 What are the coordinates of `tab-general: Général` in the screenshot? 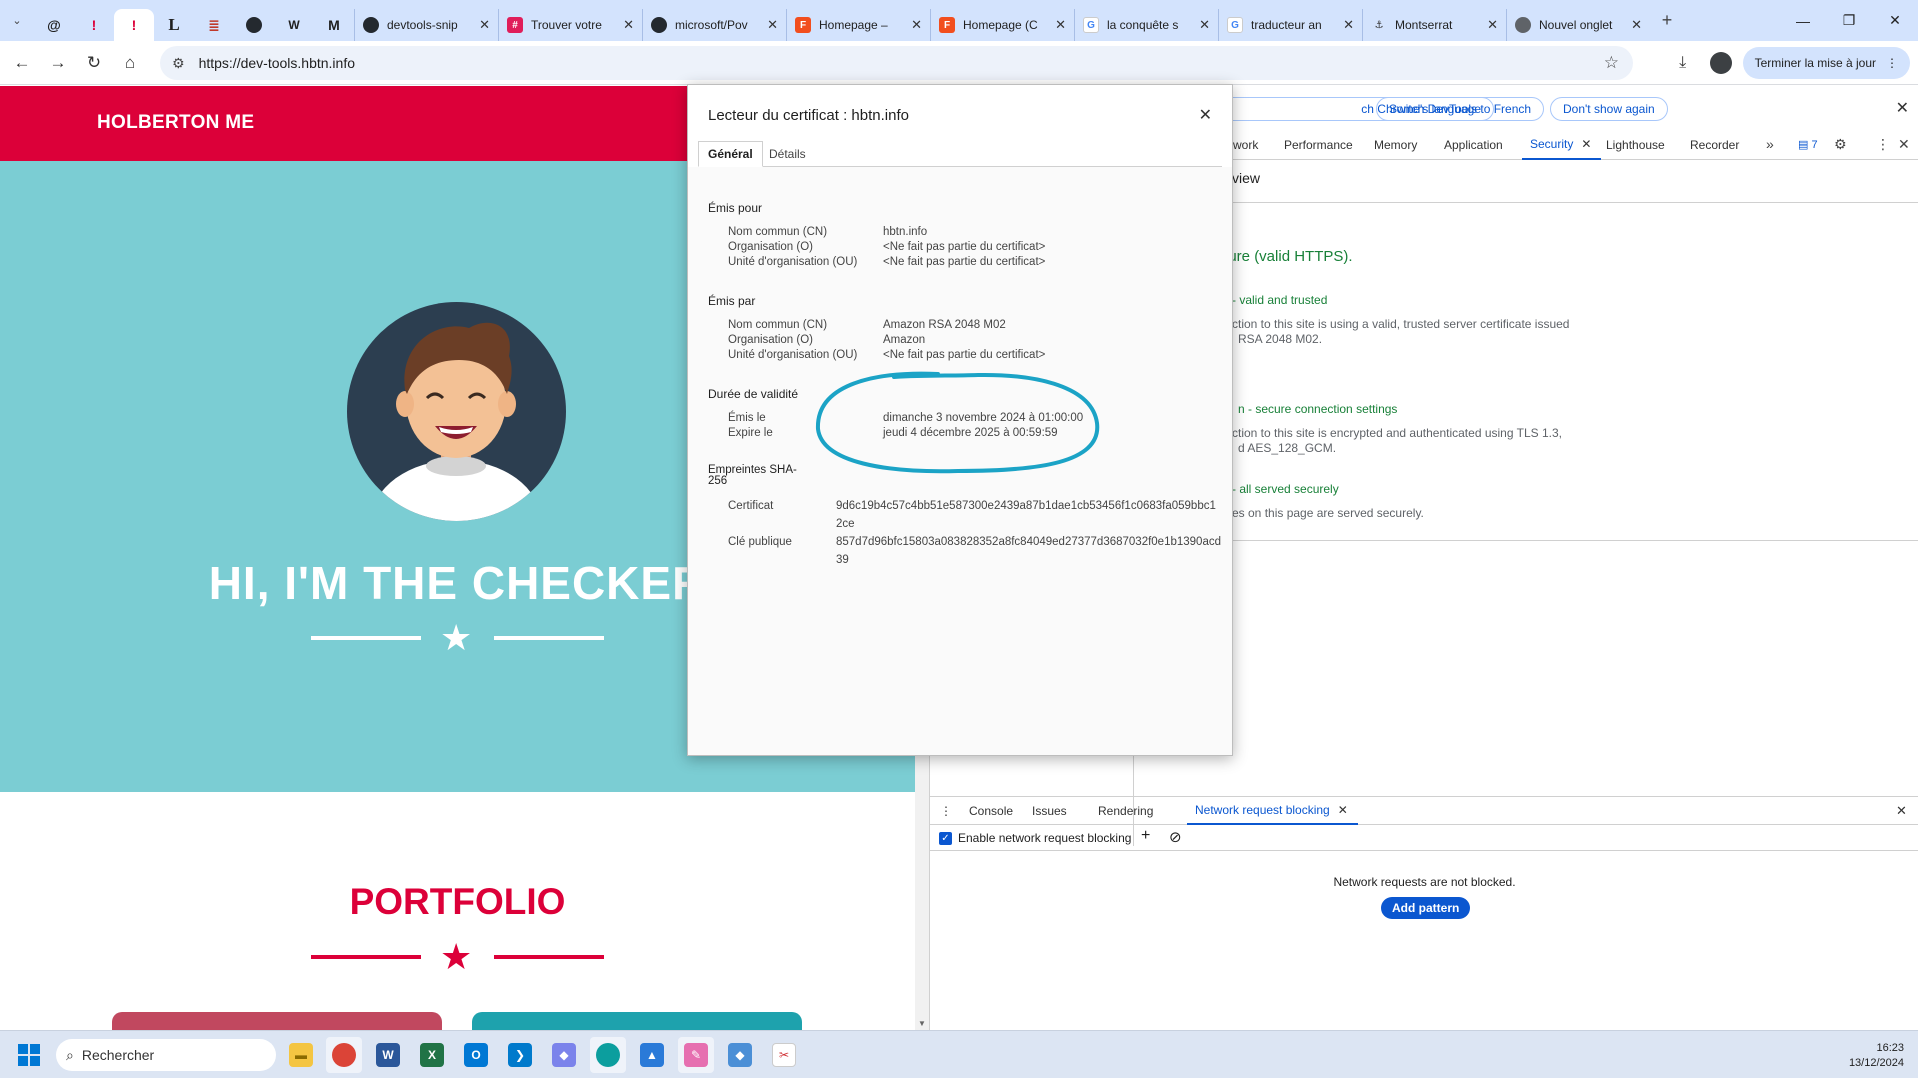 It's located at (730, 154).